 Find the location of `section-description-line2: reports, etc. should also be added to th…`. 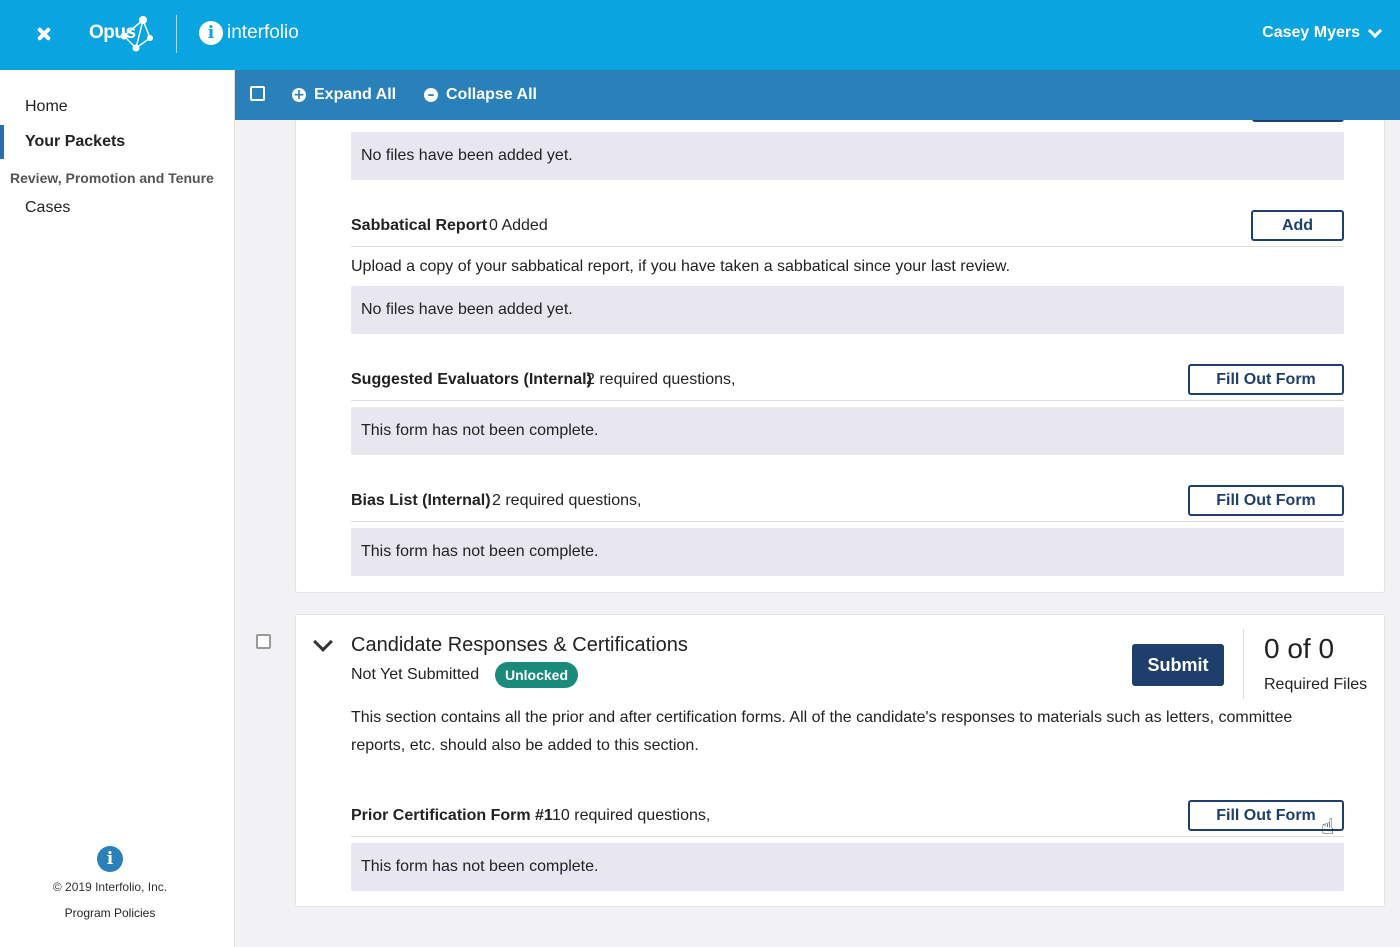

section-description-line2: reports, etc. should also be added to th… is located at coordinates (525, 745).